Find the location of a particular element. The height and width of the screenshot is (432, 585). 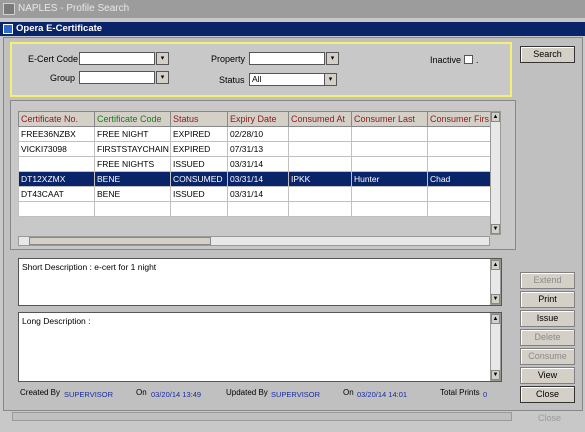

created-by-value: SUPERVISOR is located at coordinates (89, 394).